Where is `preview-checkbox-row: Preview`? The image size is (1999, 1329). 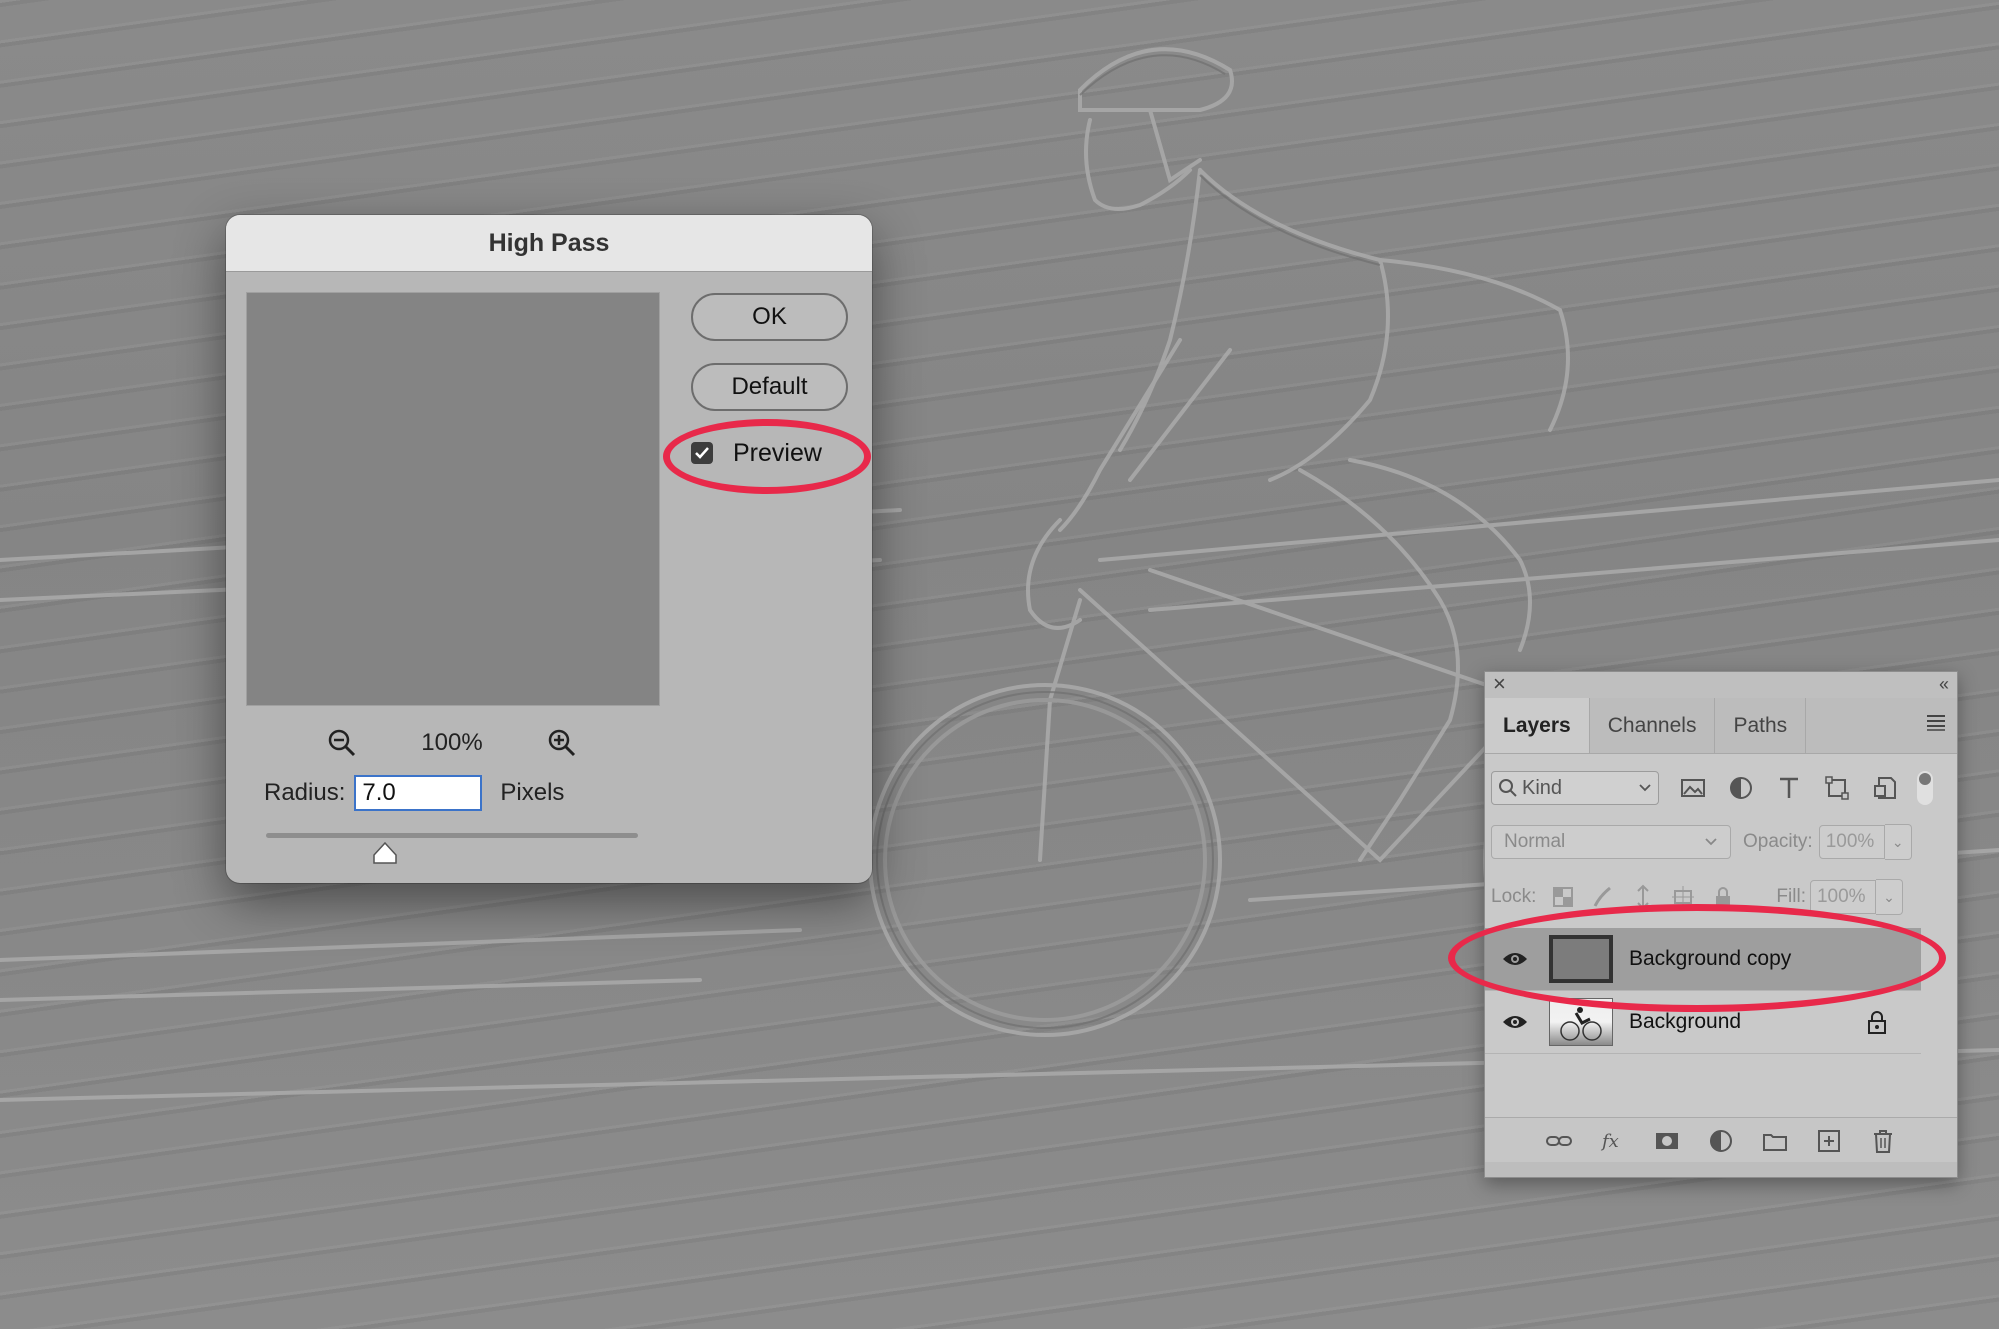
preview-checkbox-row: Preview is located at coordinates (756, 453).